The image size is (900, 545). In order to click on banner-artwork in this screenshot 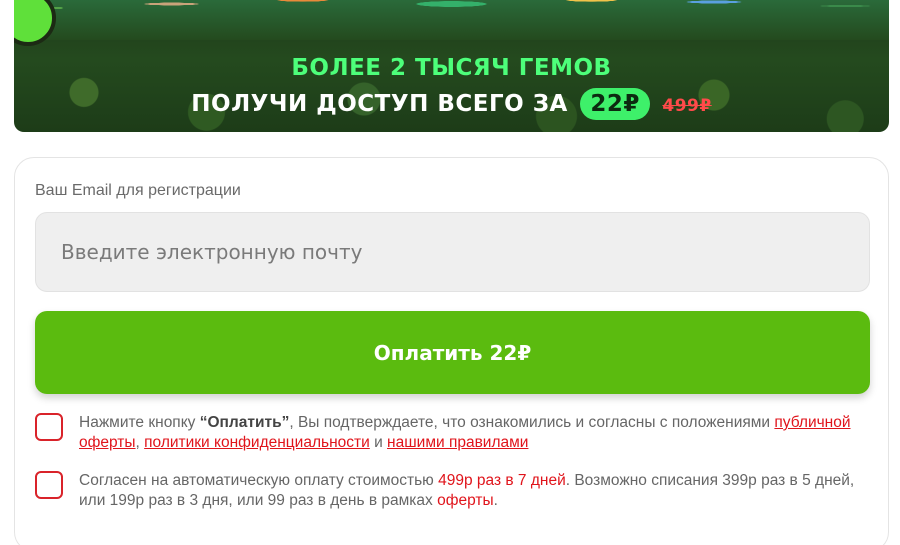, I will do `click(451, 20)`.